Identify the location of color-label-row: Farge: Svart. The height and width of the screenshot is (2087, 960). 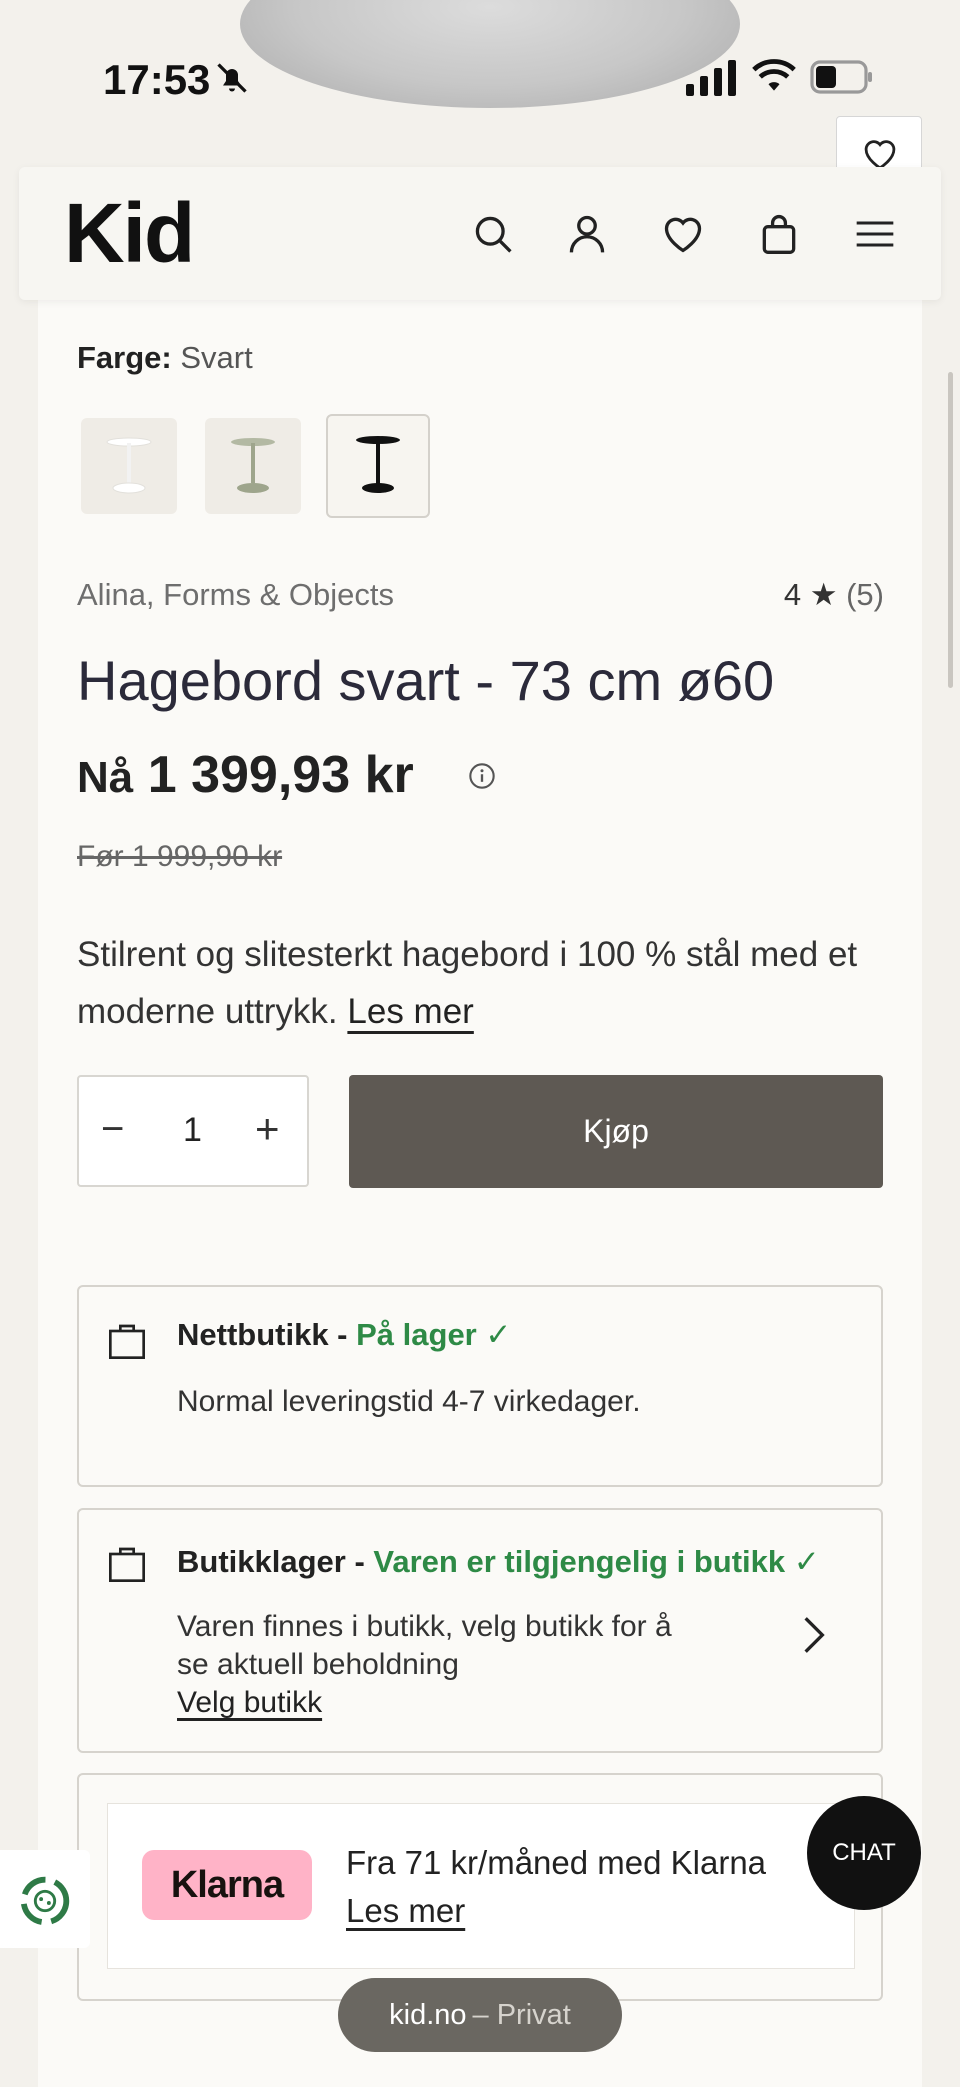
(165, 358).